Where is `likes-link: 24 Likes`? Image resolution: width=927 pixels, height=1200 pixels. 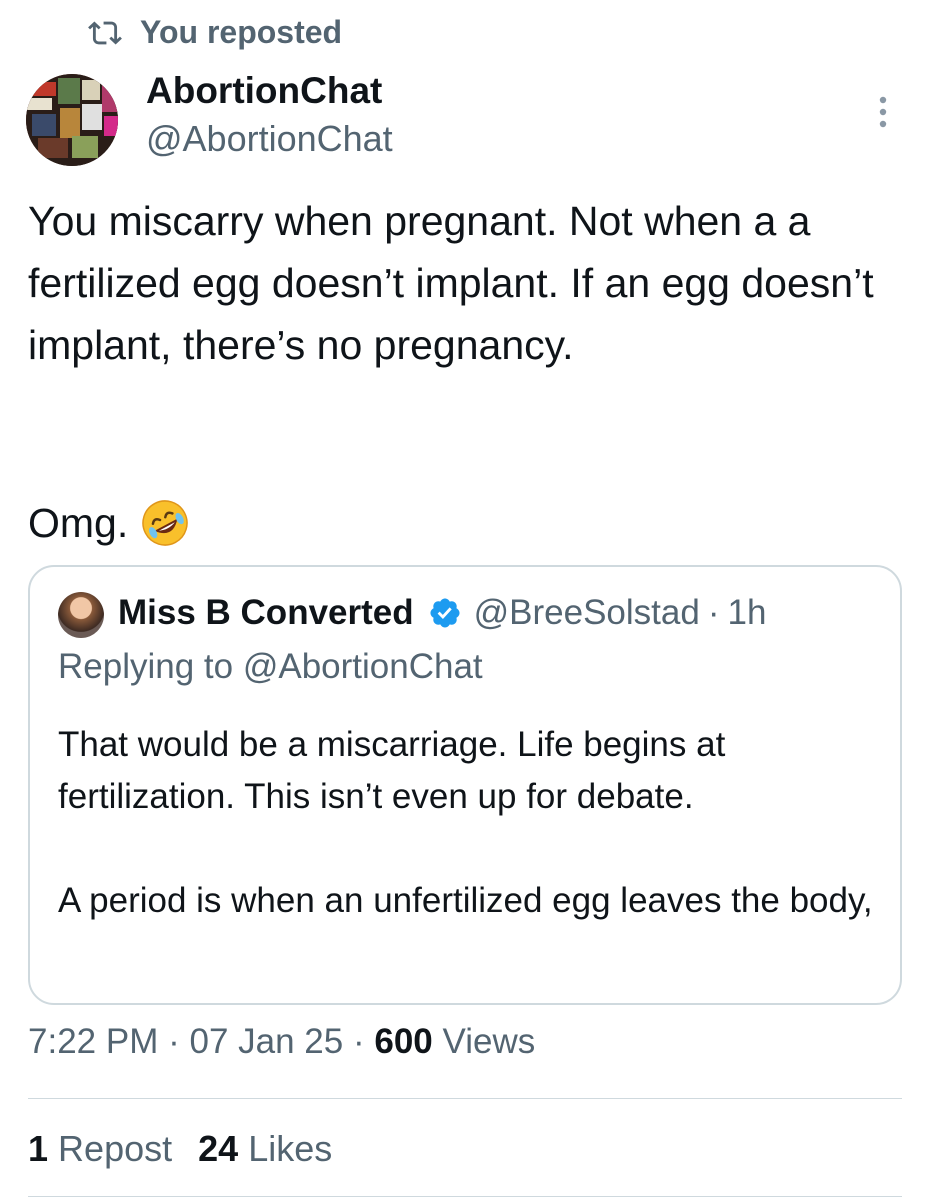 likes-link: 24 Likes is located at coordinates (265, 1148).